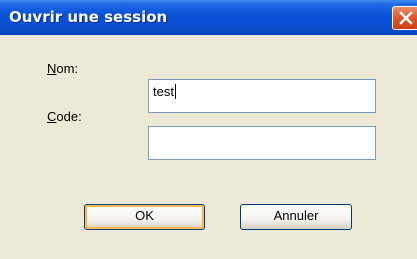 The image size is (417, 259). I want to click on text-caret, so click(175, 91).